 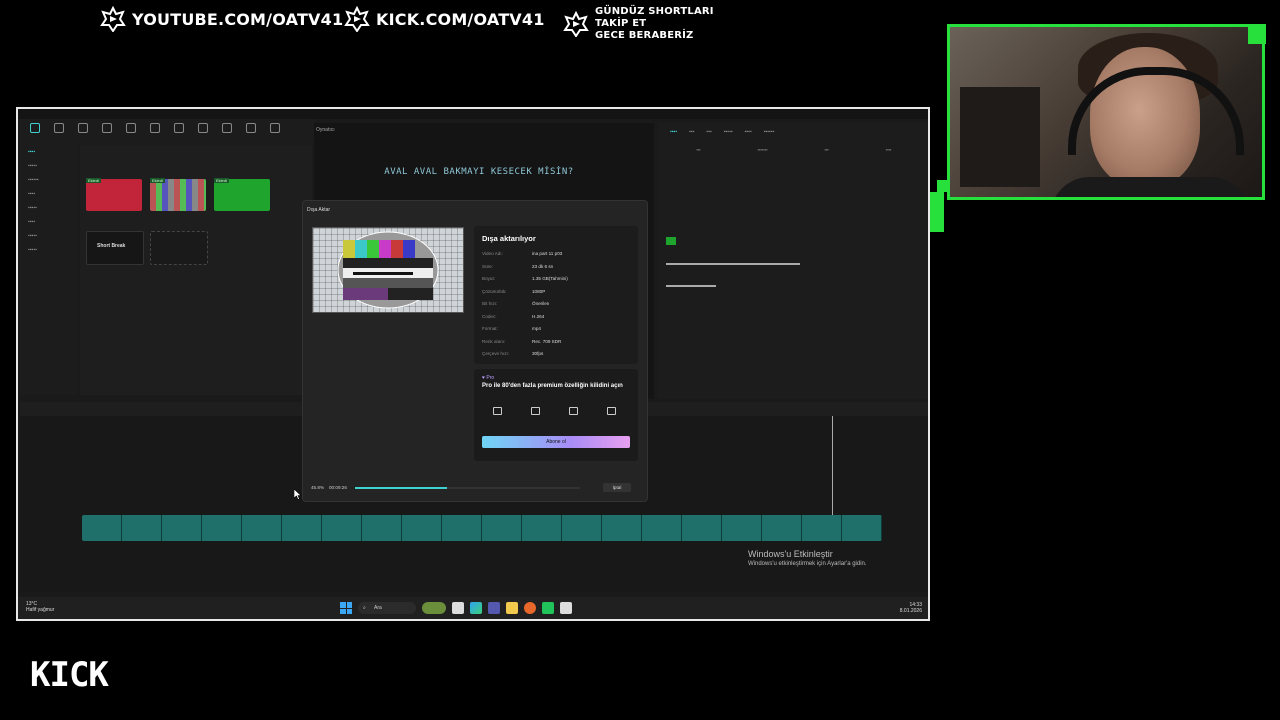 What do you see at coordinates (251, 132) in the screenshot?
I see `templates-tool` at bounding box center [251, 132].